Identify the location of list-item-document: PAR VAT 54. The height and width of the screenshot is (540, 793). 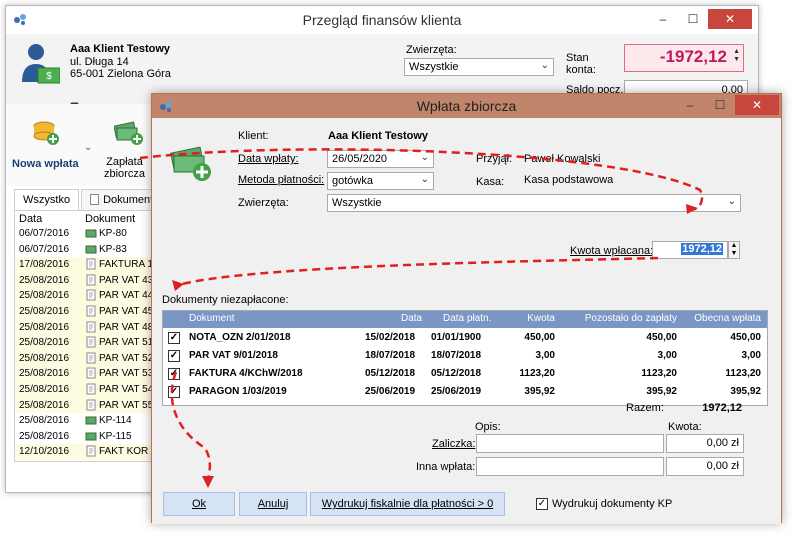
(126, 389).